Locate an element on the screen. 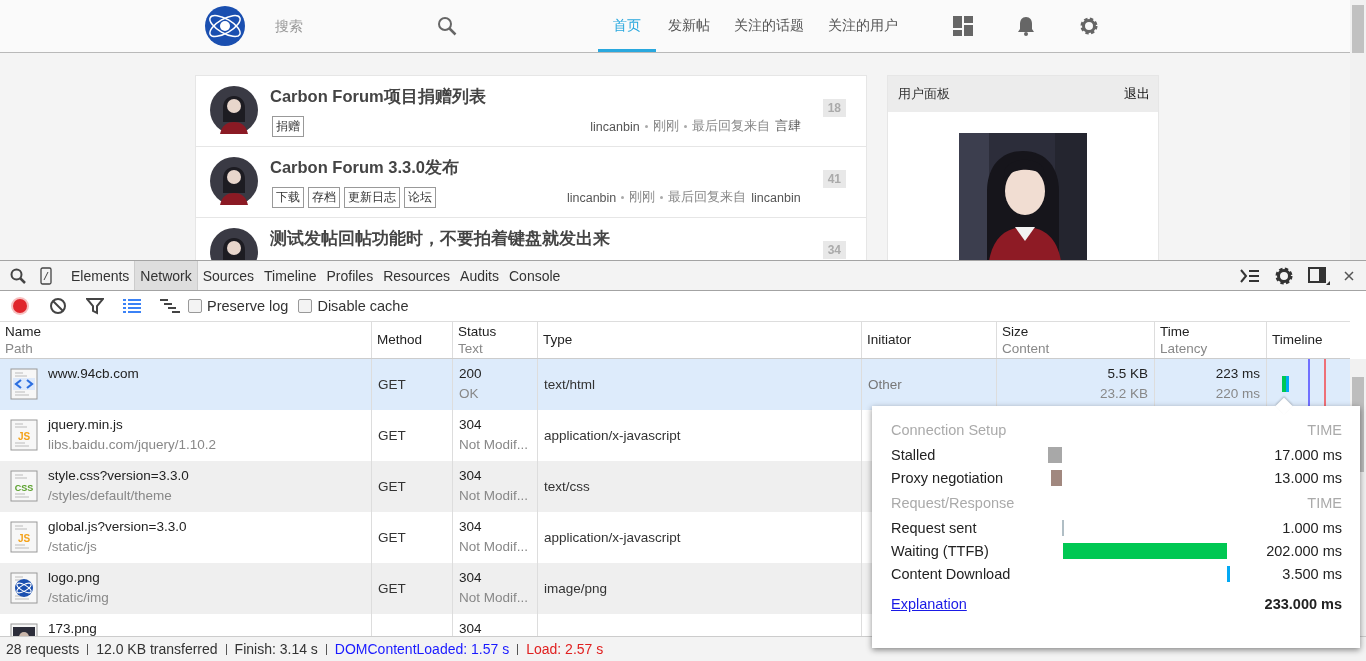 Image resolution: width=1366 pixels, height=661 pixels. tag: 论坛 is located at coordinates (420, 197).